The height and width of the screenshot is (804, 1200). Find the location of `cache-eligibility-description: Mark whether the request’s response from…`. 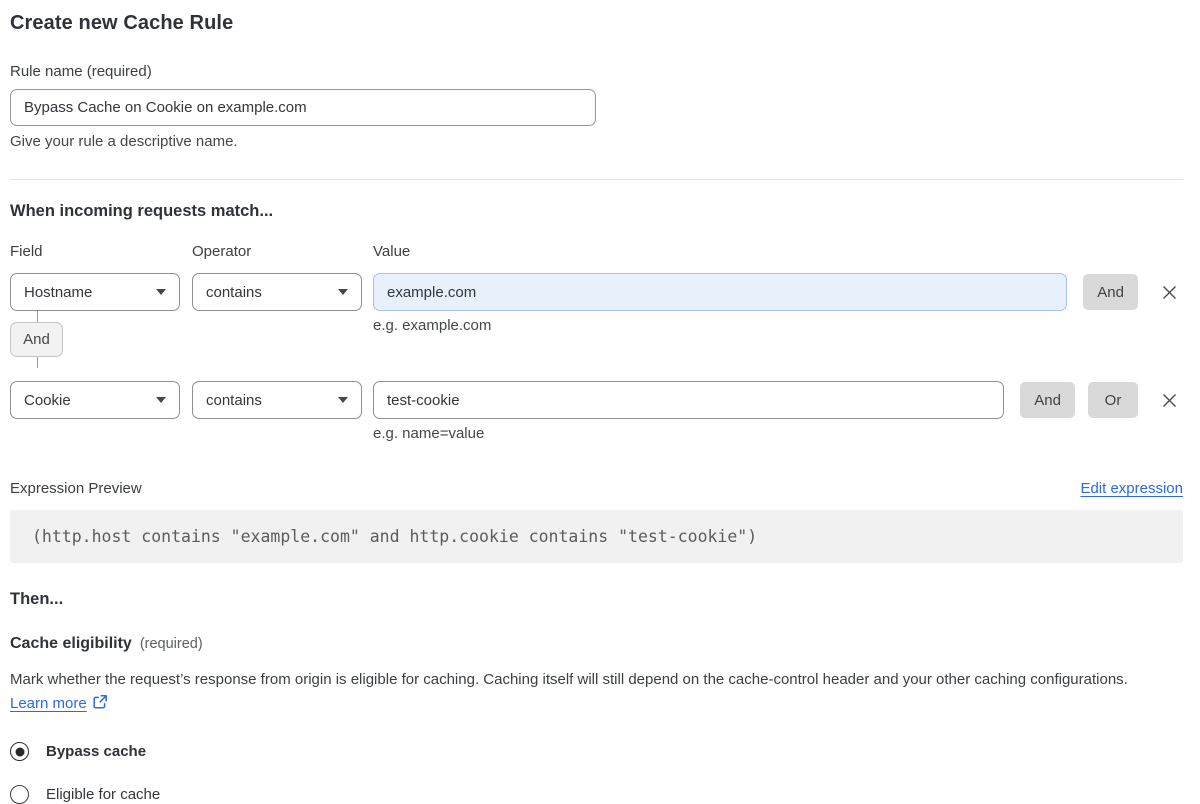

cache-eligibility-description: Mark whether the request’s response from… is located at coordinates (586, 693).